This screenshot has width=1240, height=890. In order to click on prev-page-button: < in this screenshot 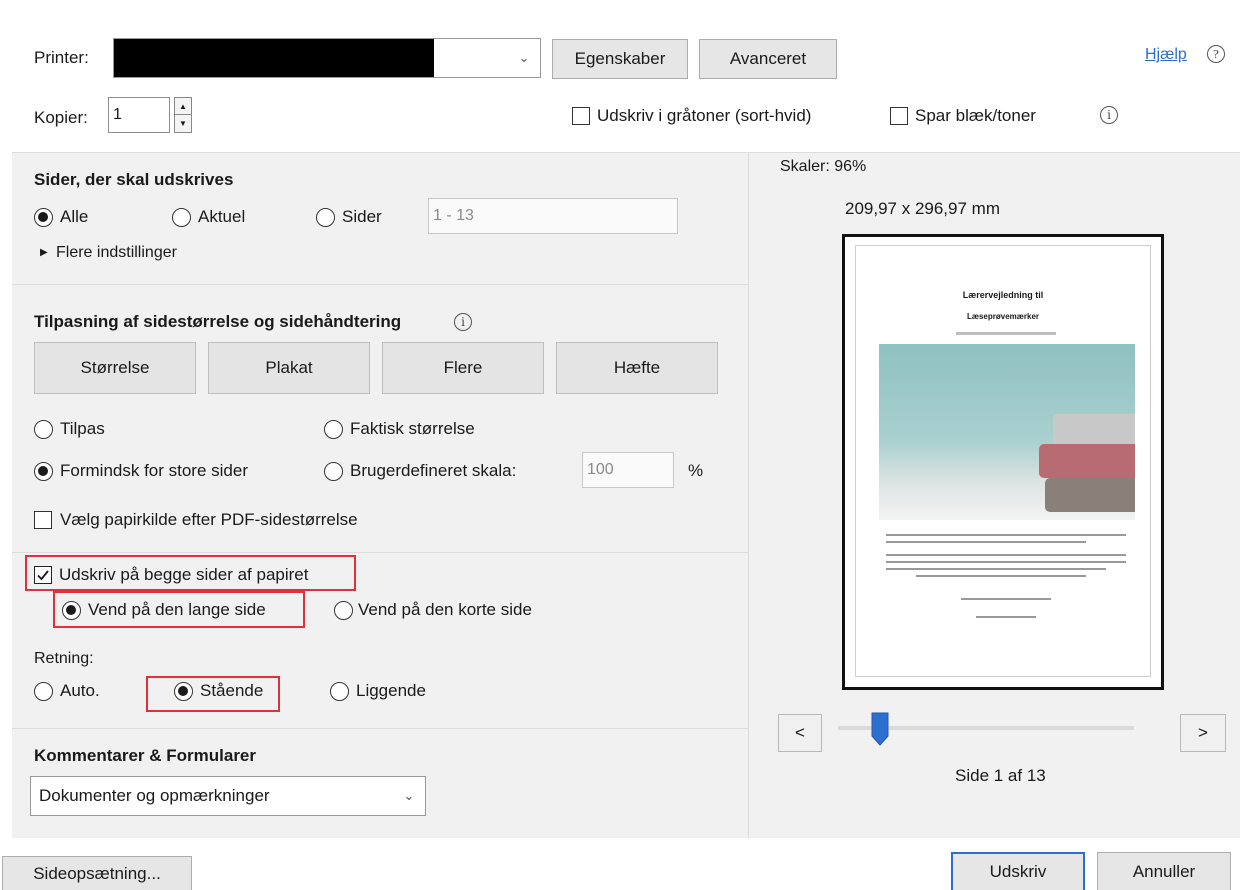, I will do `click(800, 733)`.